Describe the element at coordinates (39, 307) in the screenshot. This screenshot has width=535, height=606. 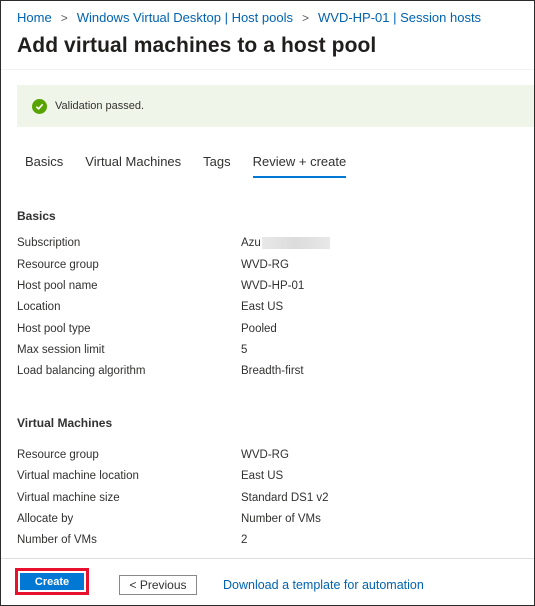
I see `row-label: Location` at that location.